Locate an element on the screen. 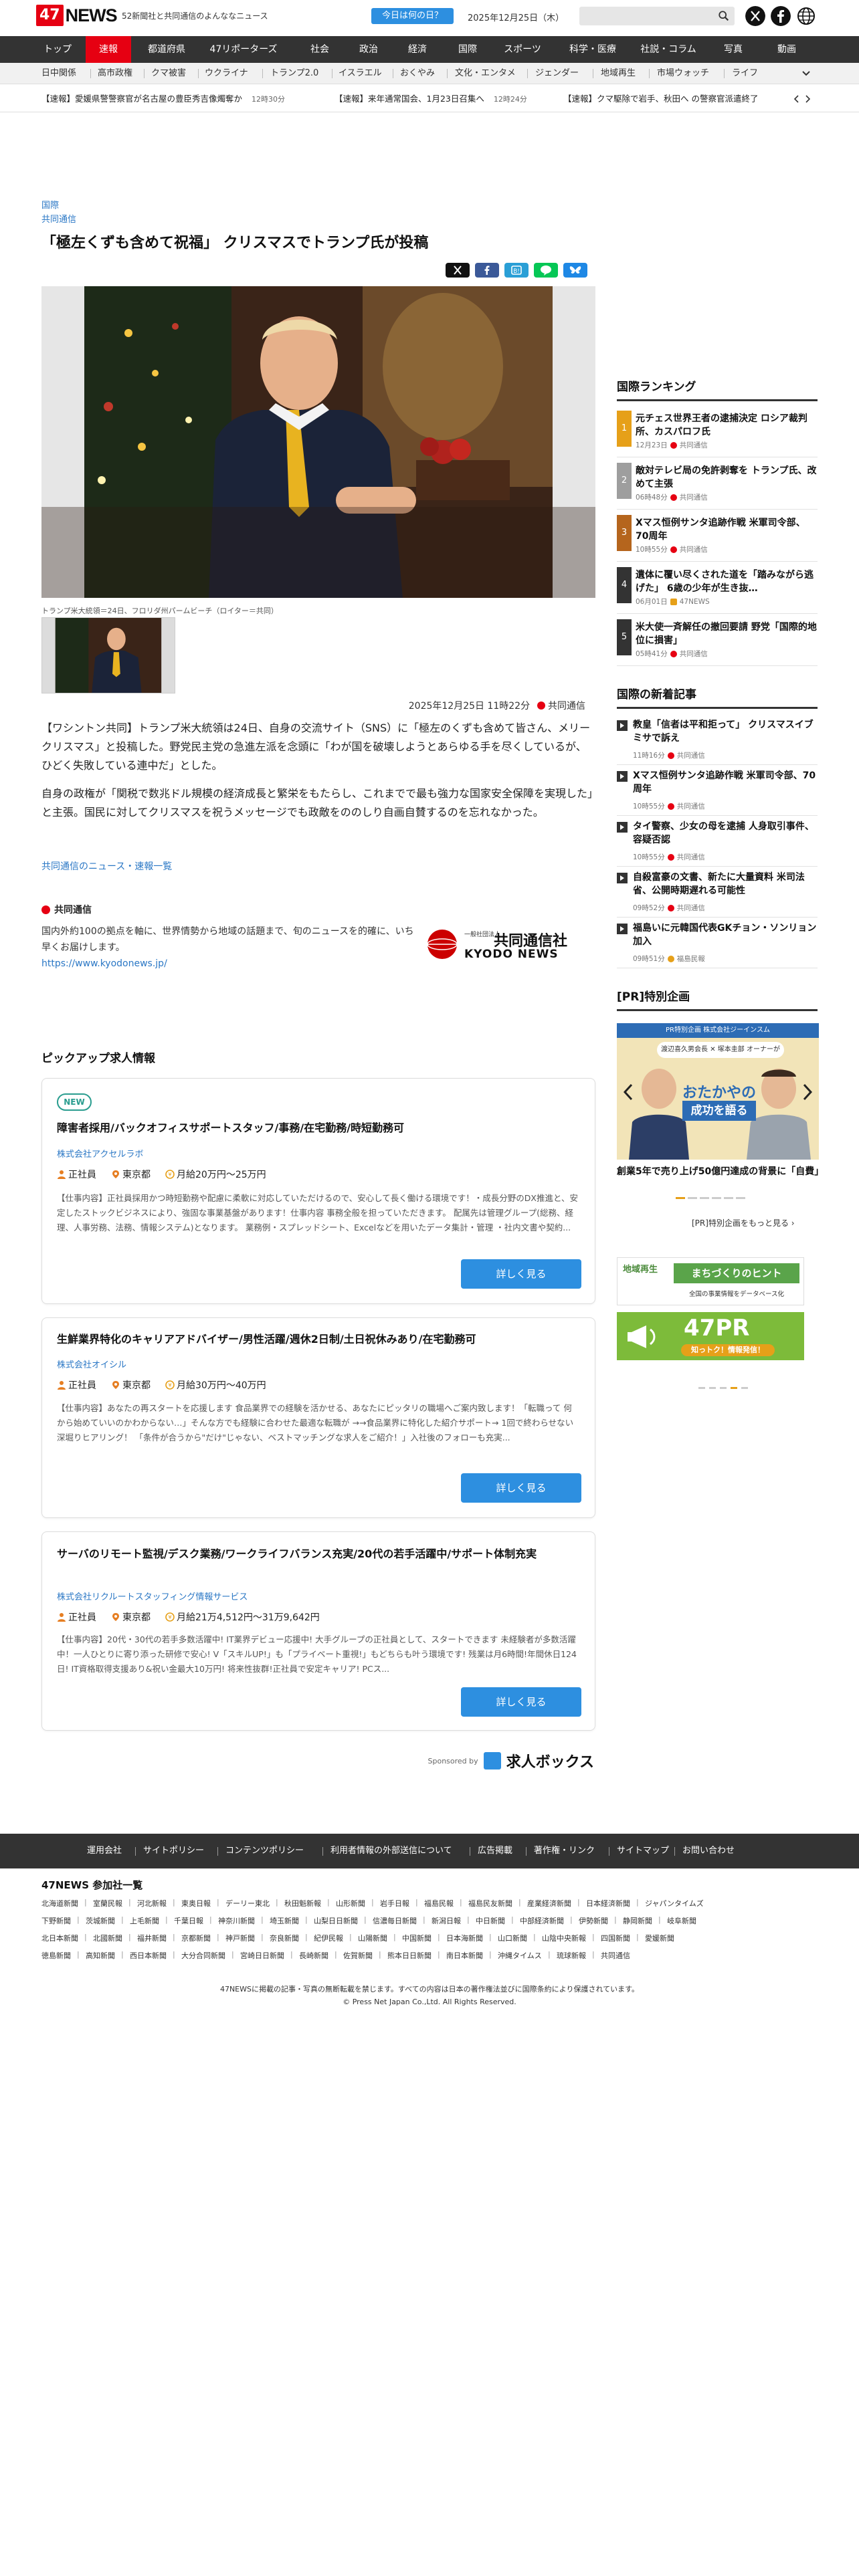 The width and height of the screenshot is (859, 2576). member-link: 室蘭民報 is located at coordinates (107, 1903).